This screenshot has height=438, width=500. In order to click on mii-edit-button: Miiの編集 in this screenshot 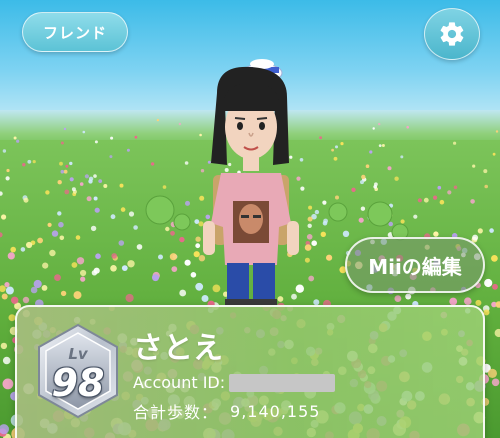, I will do `click(415, 265)`.